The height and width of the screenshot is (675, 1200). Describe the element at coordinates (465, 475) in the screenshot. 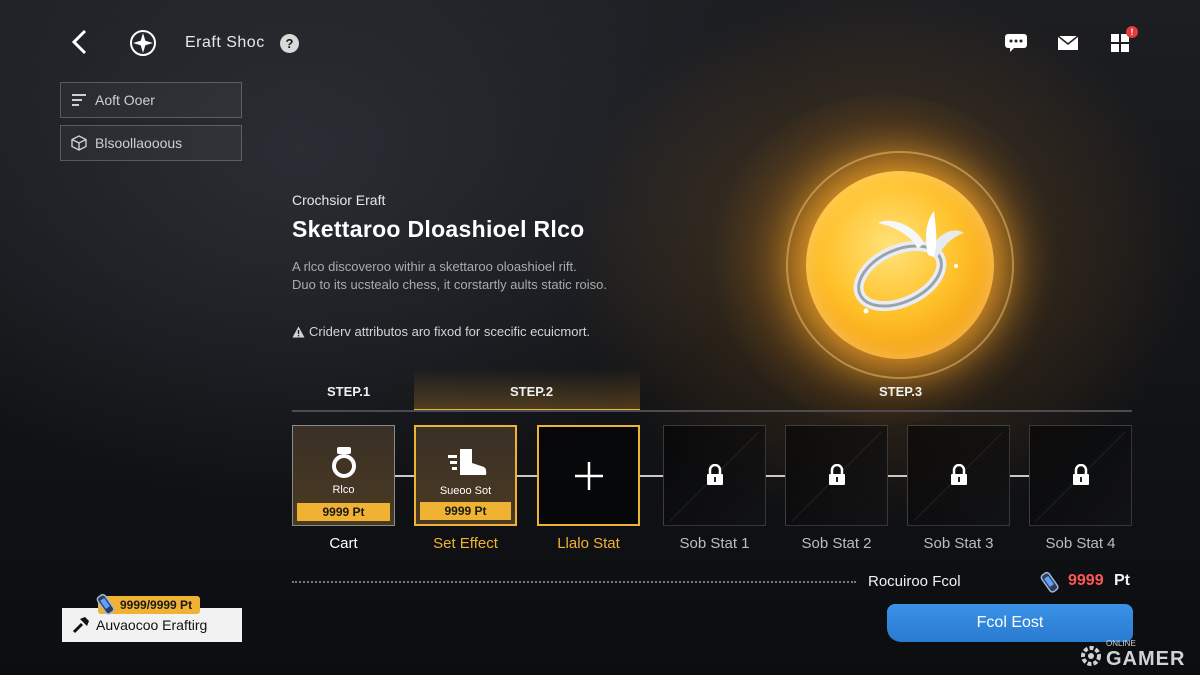

I see `slot-set-effect: Sueoo Sot 9999 Pt` at that location.